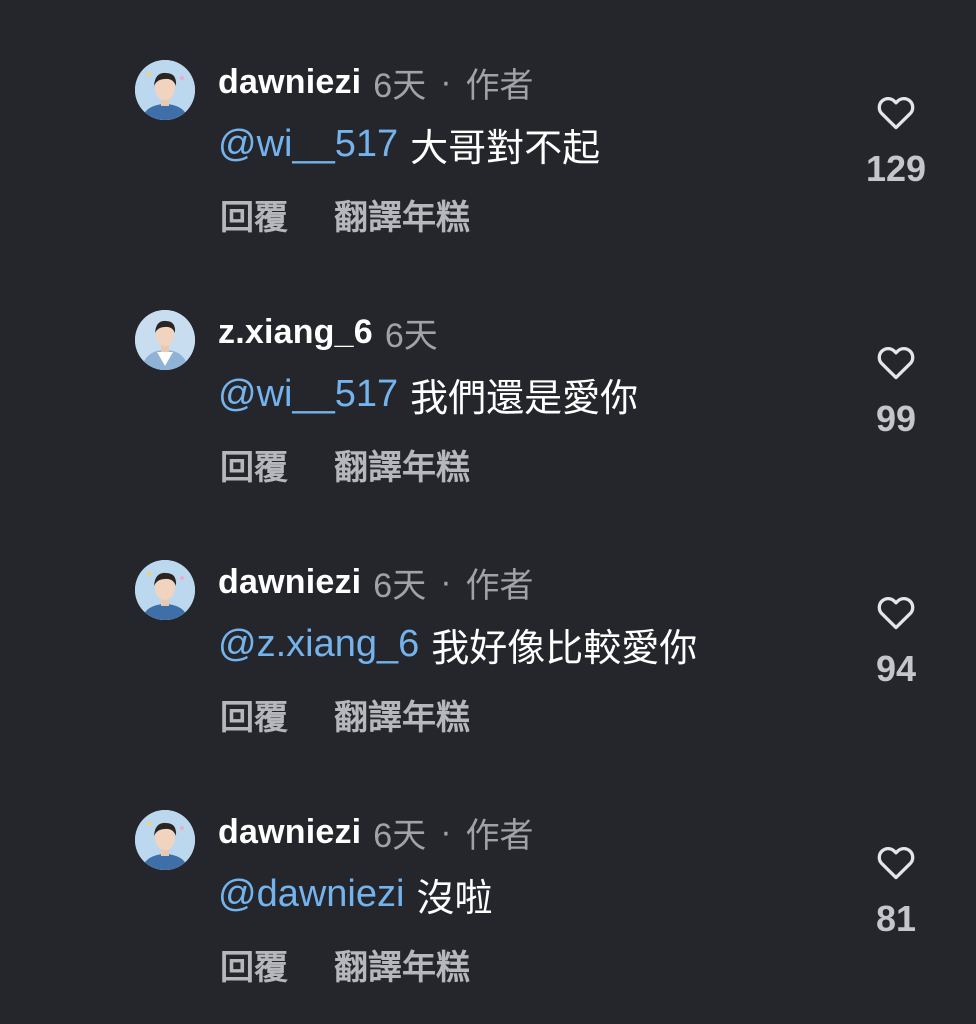 The width and height of the screenshot is (976, 1024). Describe the element at coordinates (564, 648) in the screenshot. I see `comment-text: 我好像比較愛你` at that location.